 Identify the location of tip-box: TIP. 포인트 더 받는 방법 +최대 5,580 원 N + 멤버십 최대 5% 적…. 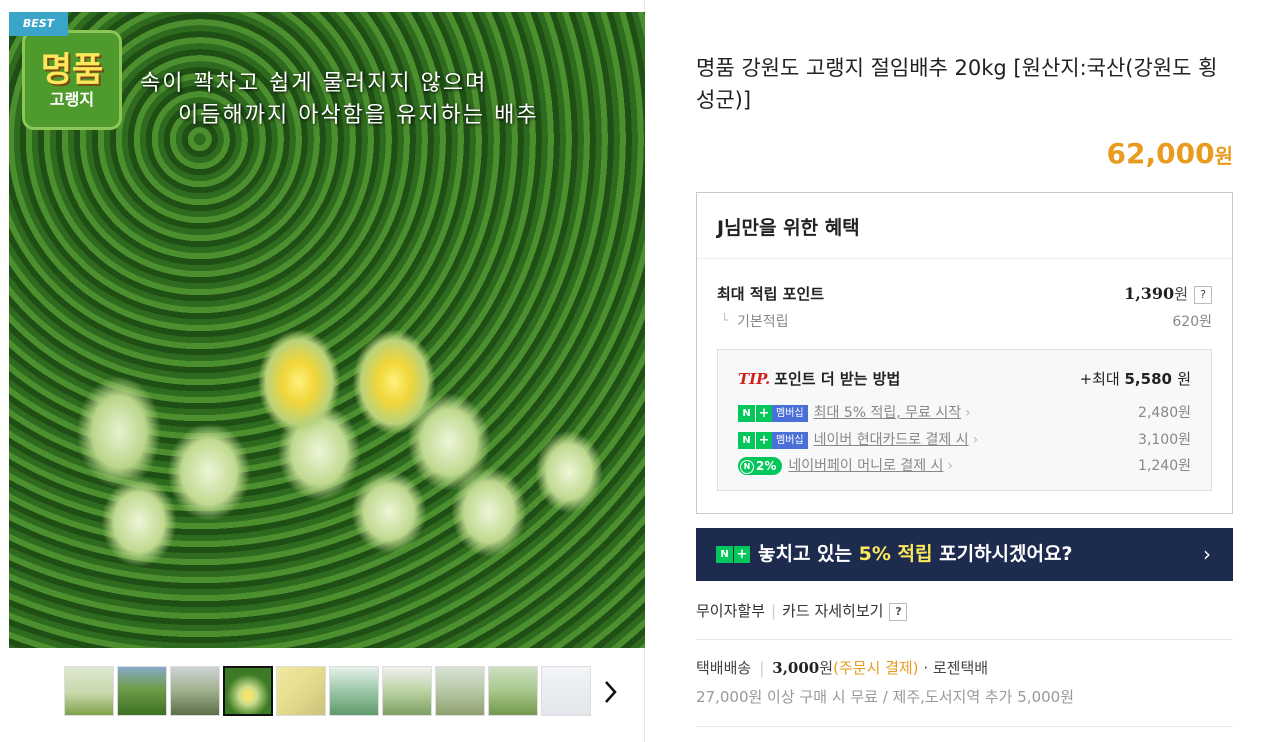
(964, 420).